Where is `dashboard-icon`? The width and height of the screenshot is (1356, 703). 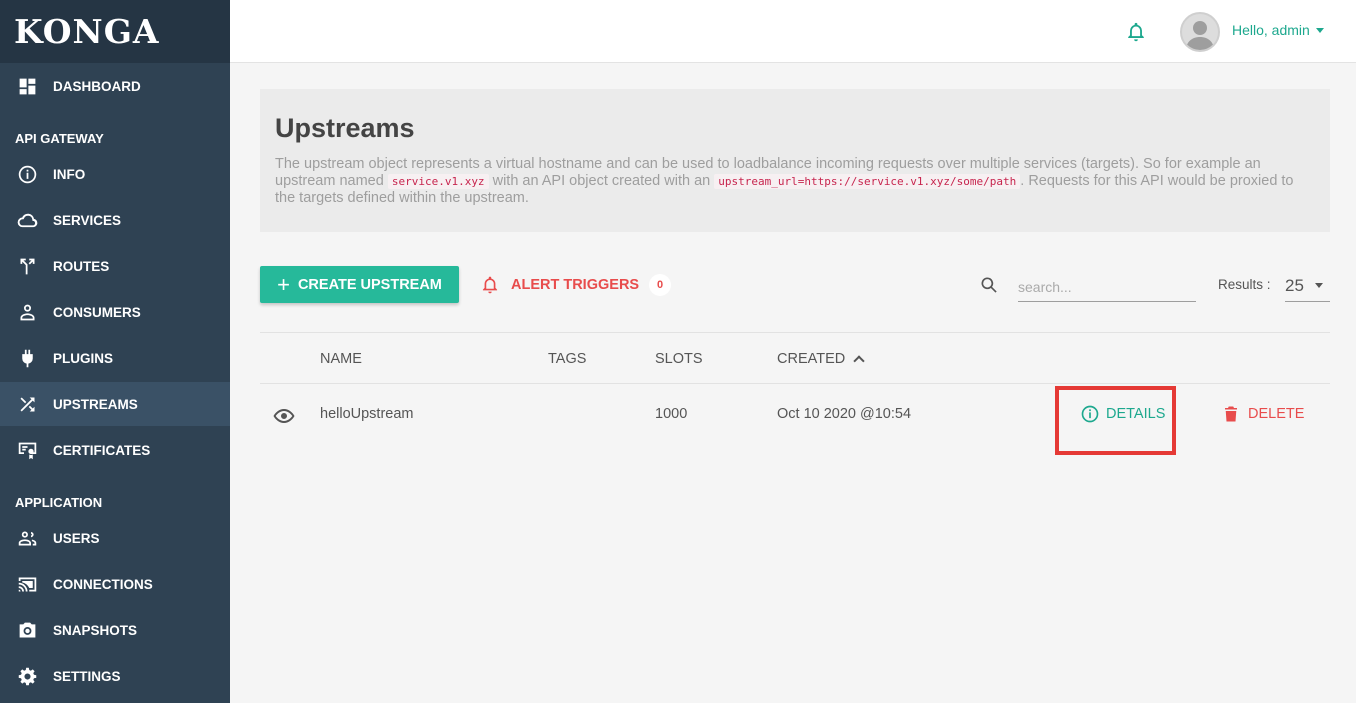
dashboard-icon is located at coordinates (27, 86).